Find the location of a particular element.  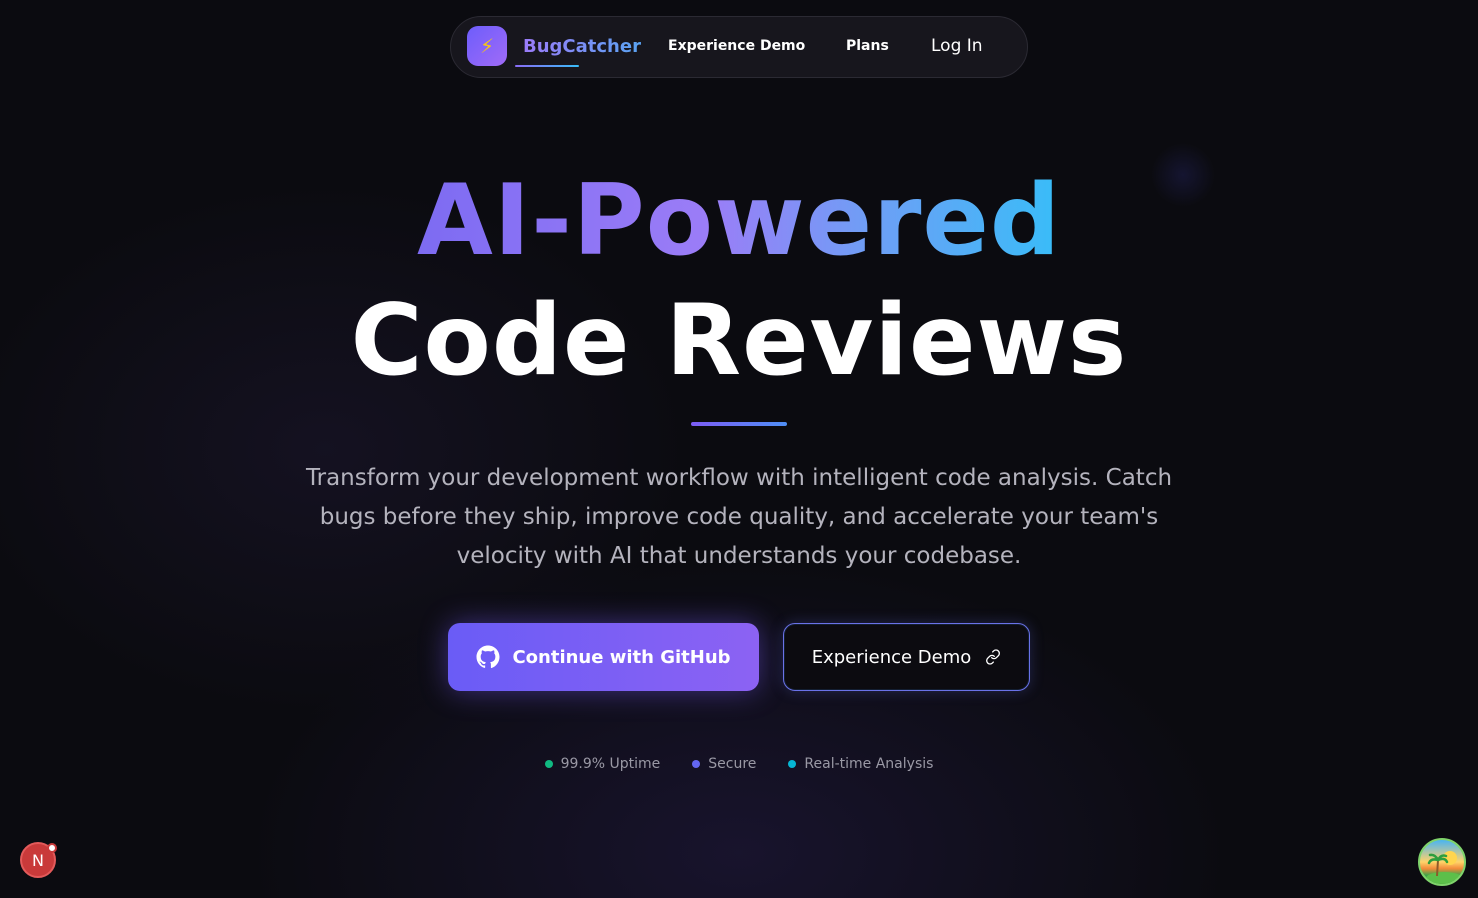

brand: ⚡ BugCatcher is located at coordinates (554, 46).